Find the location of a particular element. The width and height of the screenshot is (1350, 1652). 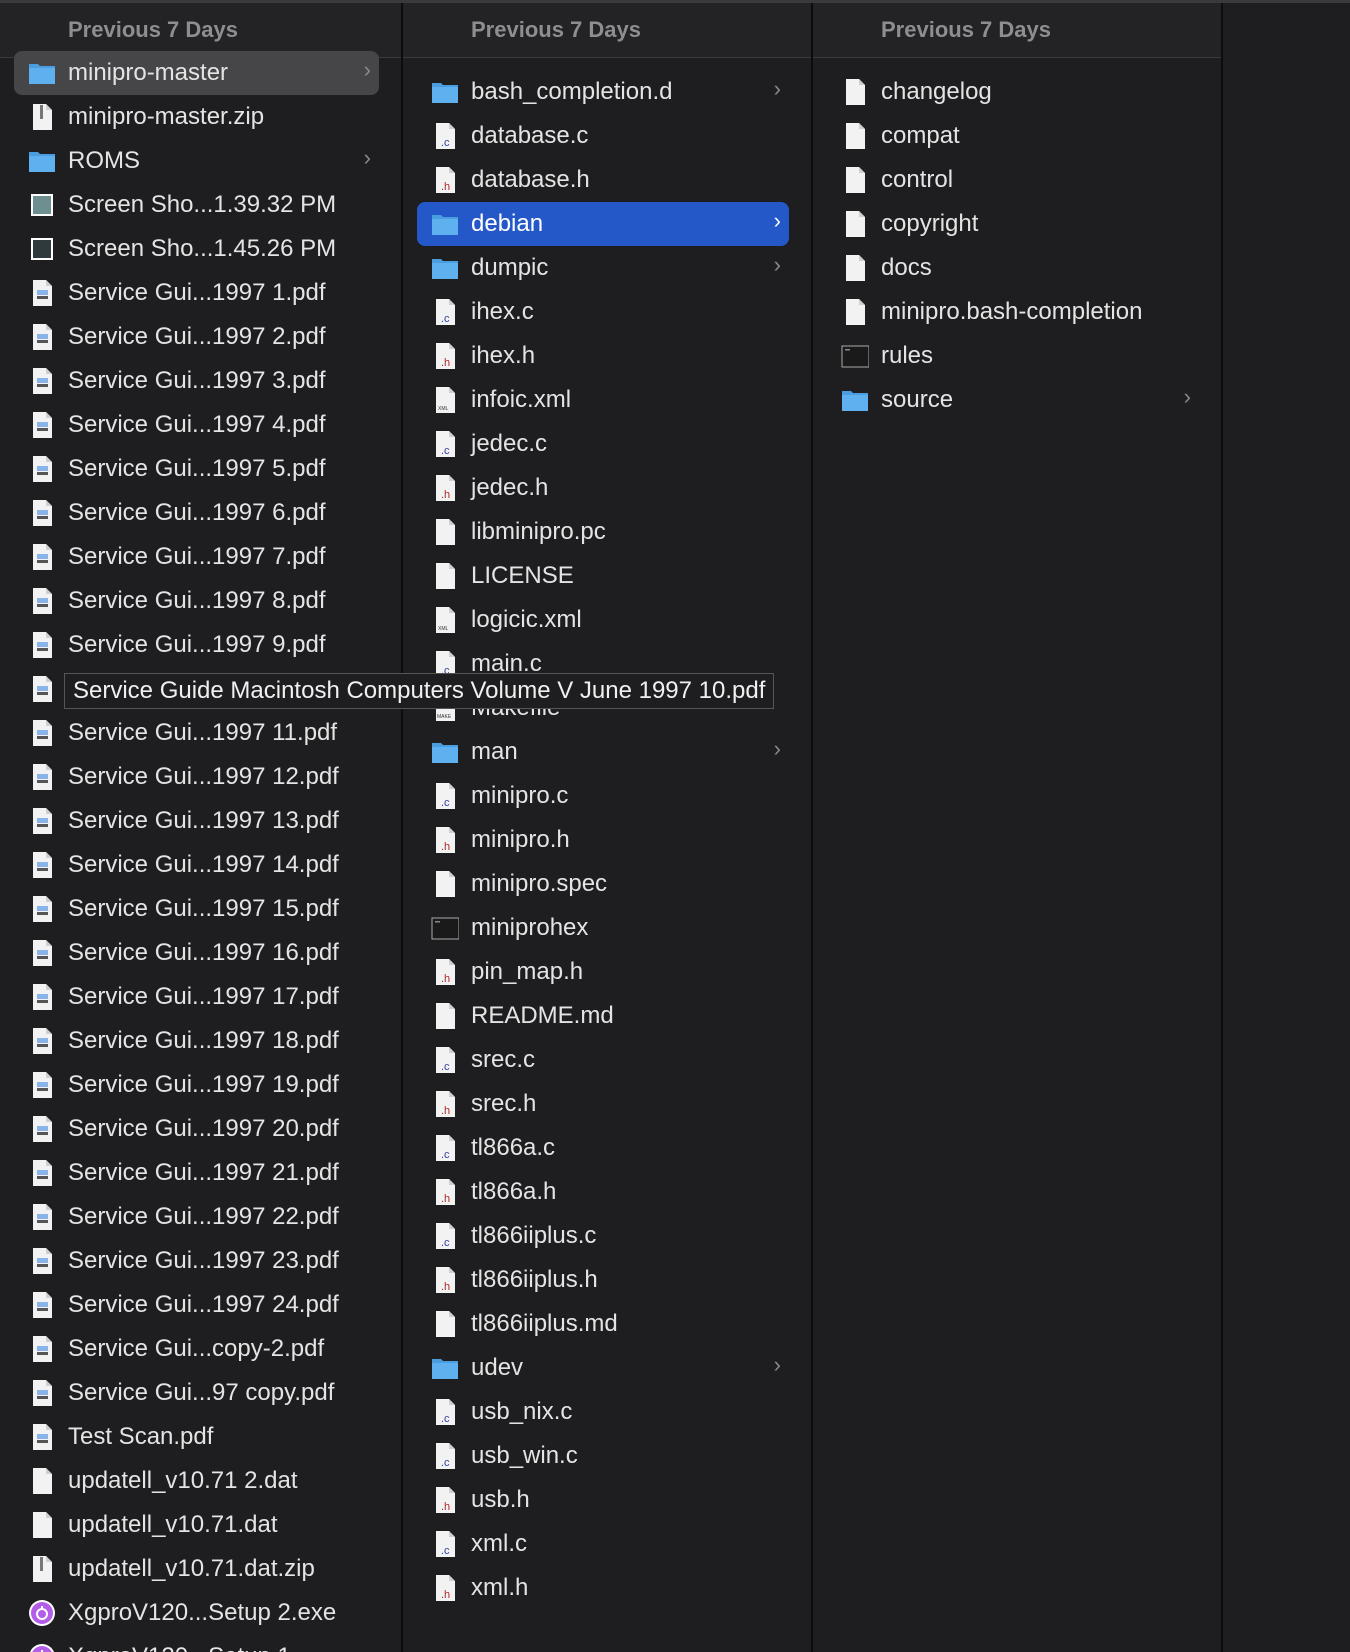

file-row: Service Gui...1997 14.pdf is located at coordinates (196, 865).